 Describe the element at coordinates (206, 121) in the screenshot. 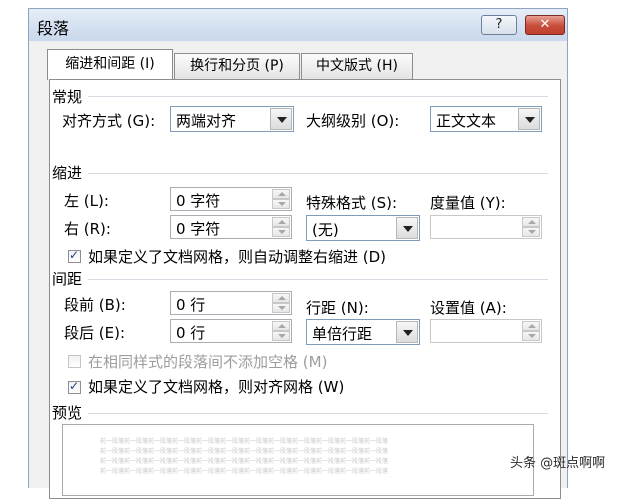

I see `alignment-value: 两端对齐` at that location.